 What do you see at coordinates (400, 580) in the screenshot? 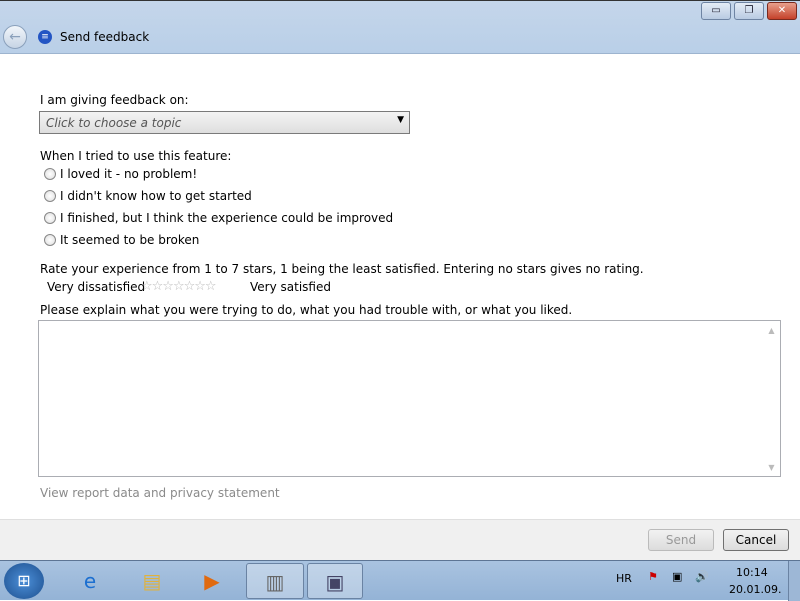
I see `taskbar: ⊞ e ▤ ▶ ▥ ▣ HR ⚑ ▣ 🔊 10:14 20.01.09.` at bounding box center [400, 580].